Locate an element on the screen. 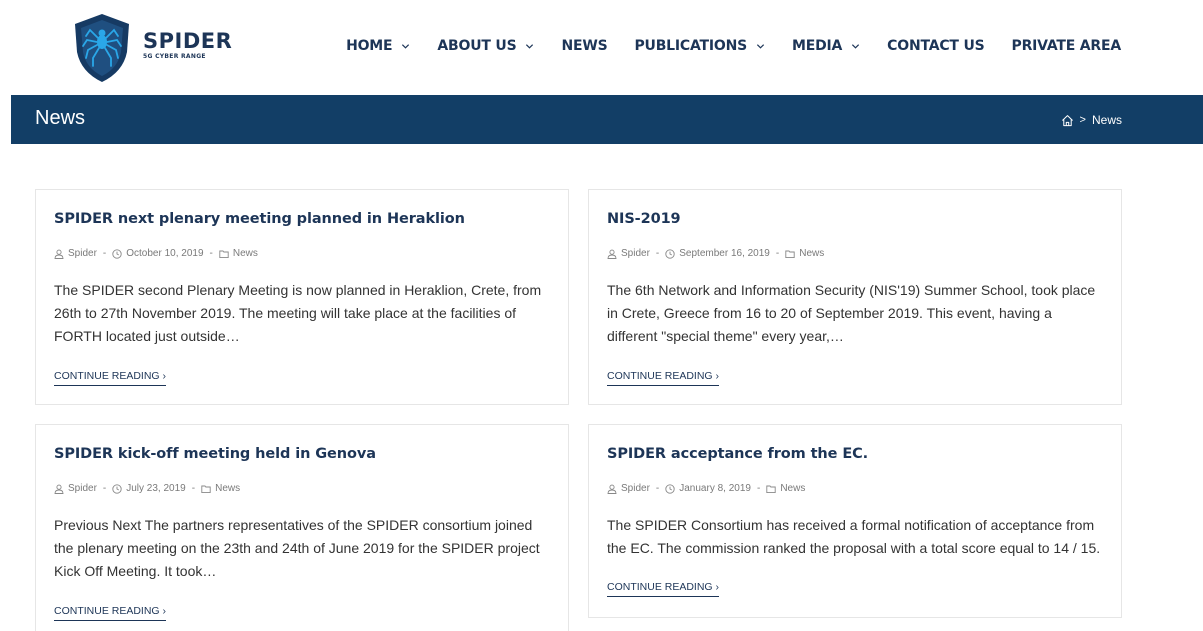  post-title: NIS-2019 is located at coordinates (644, 219).